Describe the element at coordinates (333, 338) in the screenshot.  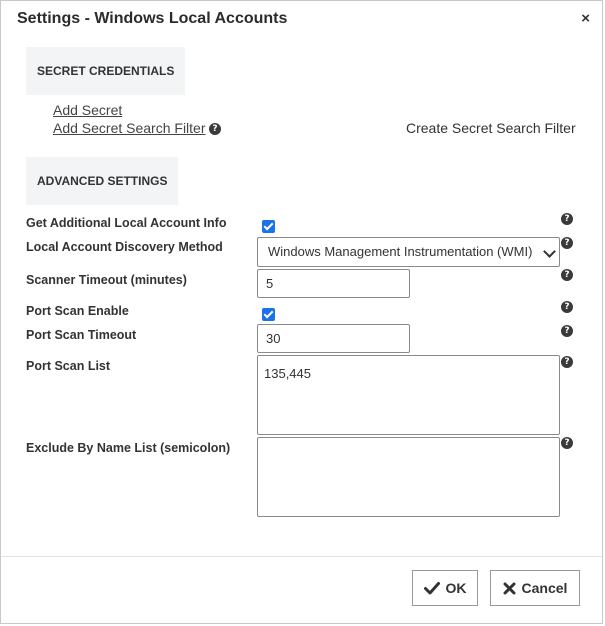
I see `port-scan-timeout-input` at that location.